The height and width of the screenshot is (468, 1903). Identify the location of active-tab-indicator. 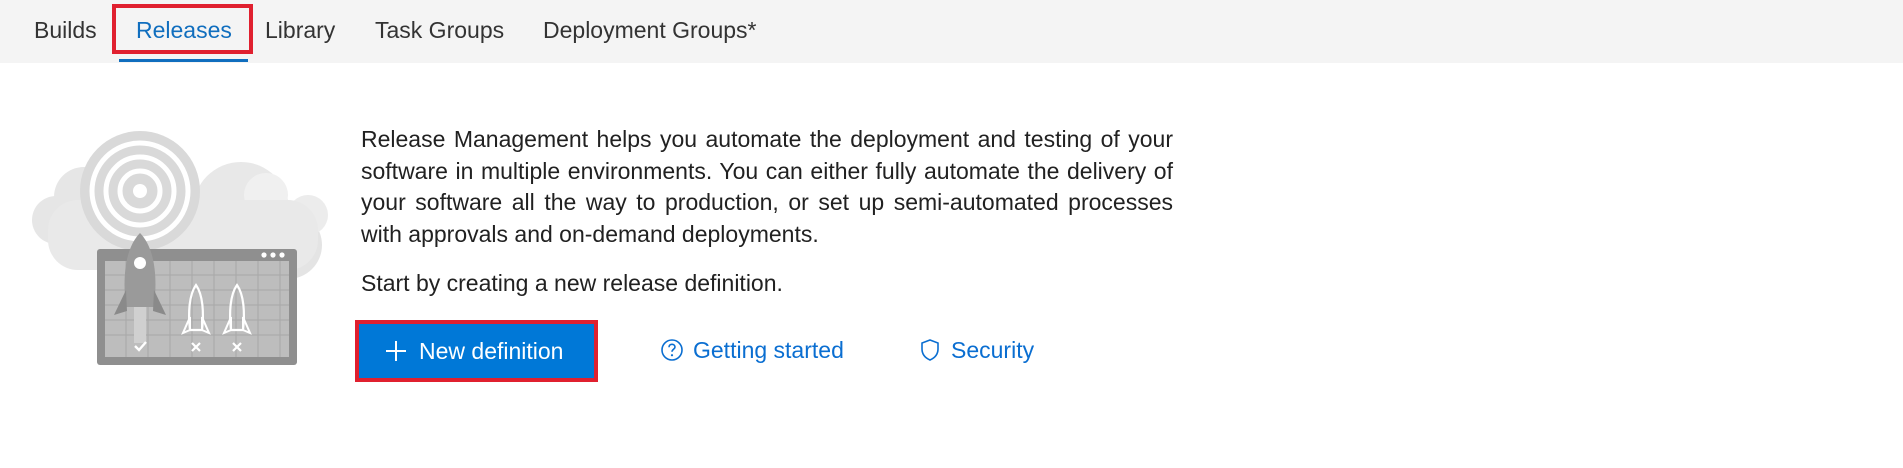
(183, 60).